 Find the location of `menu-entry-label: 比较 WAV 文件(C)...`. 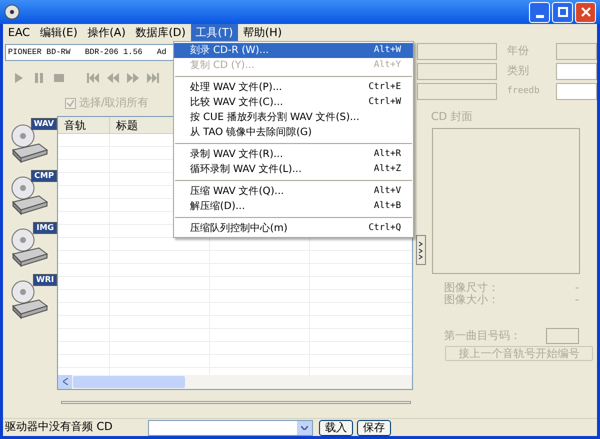

menu-entry-label: 比较 WAV 文件(C)... is located at coordinates (237, 103).